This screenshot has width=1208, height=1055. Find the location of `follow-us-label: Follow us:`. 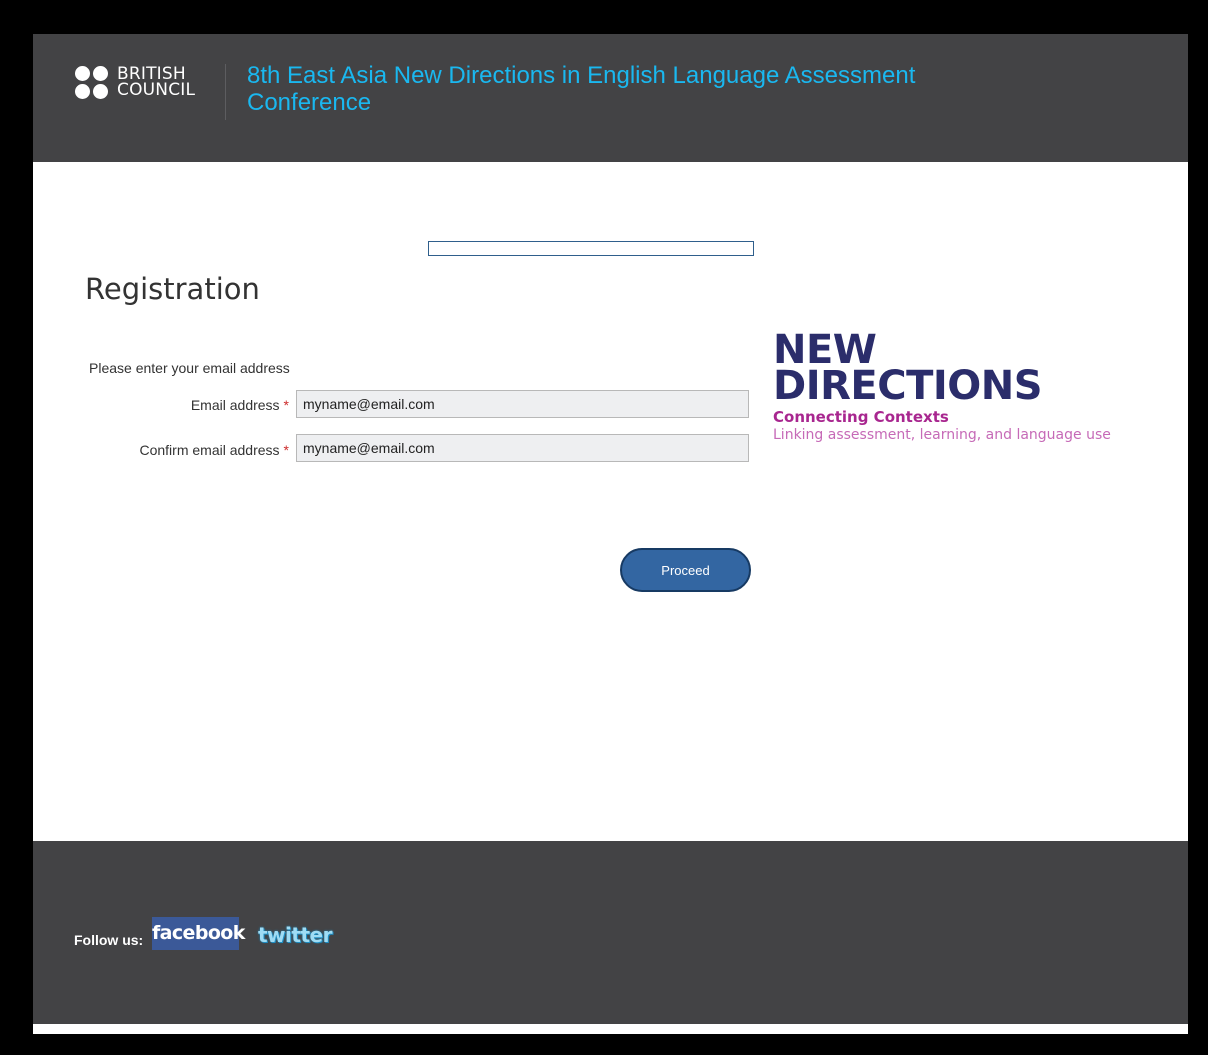

follow-us-label: Follow us: is located at coordinates (109, 940).